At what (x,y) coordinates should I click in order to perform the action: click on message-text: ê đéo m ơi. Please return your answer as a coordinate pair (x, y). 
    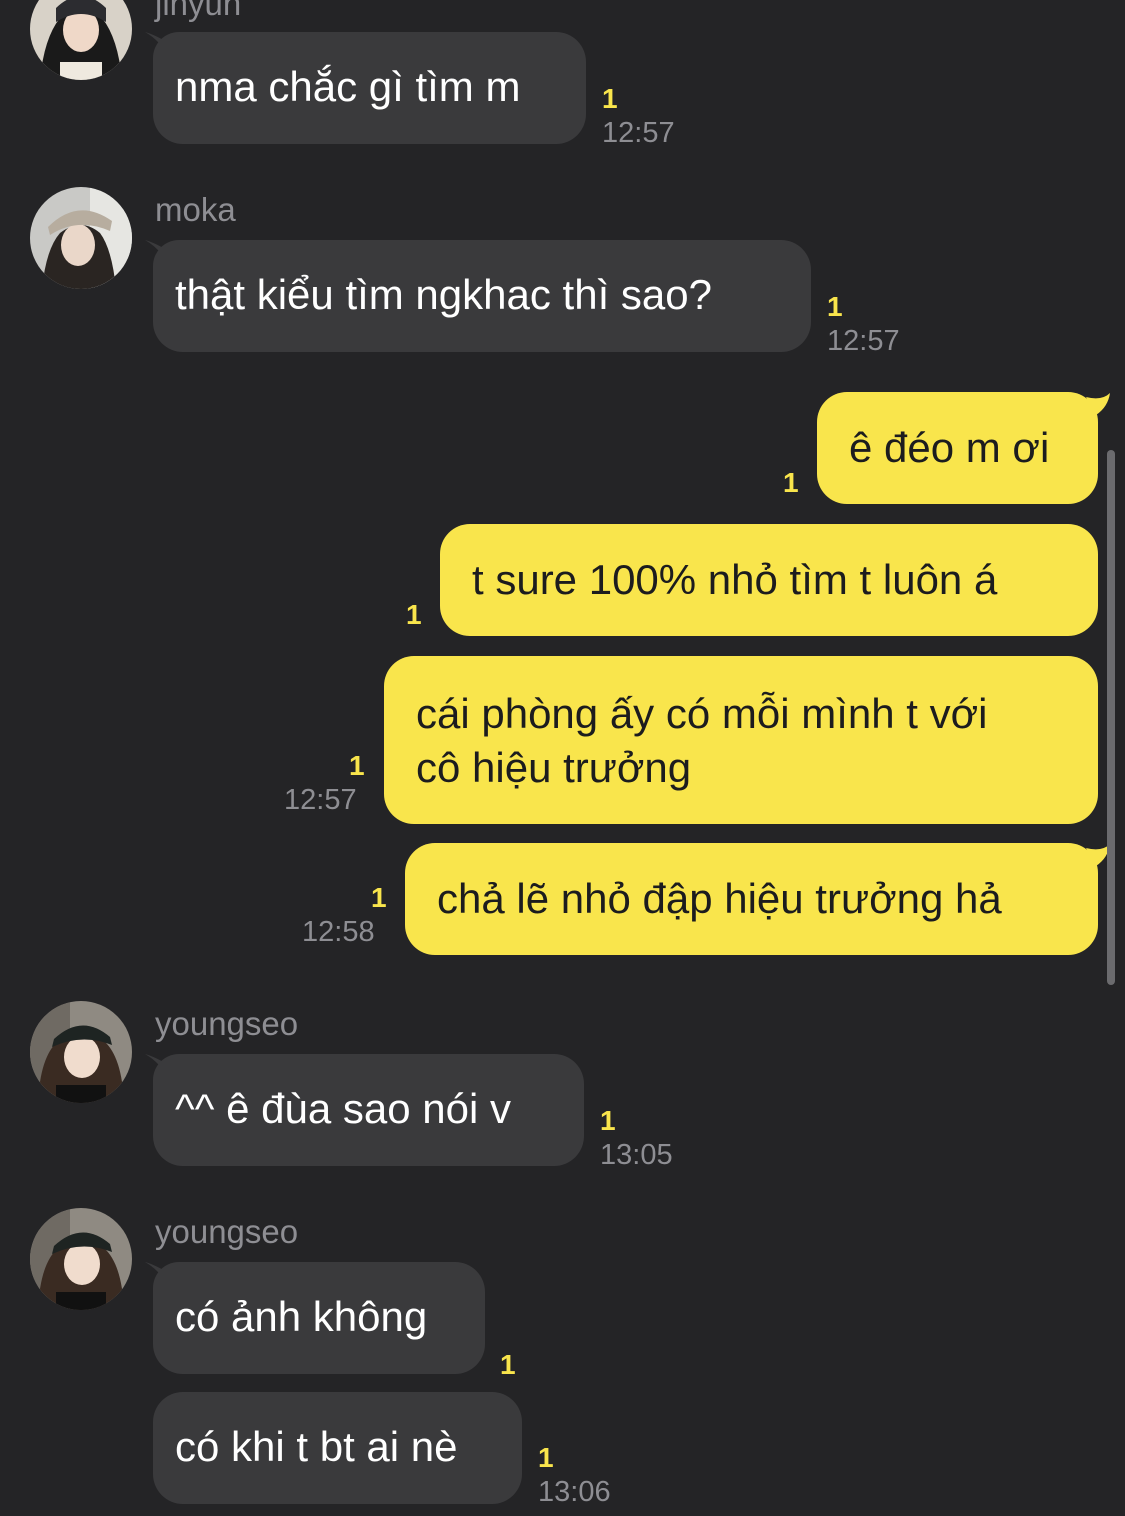
    Looking at the image, I should click on (949, 447).